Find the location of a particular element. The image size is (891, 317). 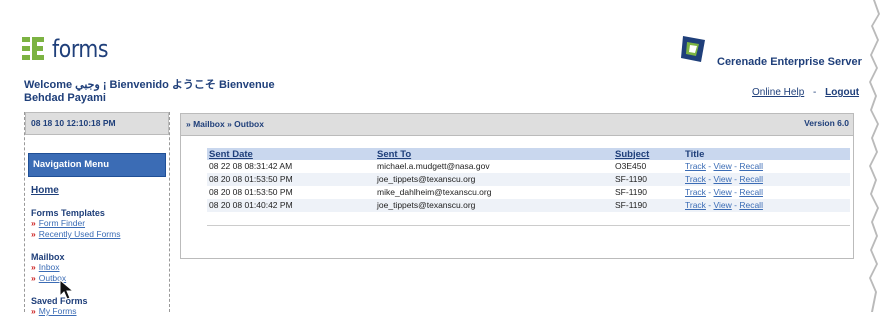

table-footer is located at coordinates (528, 218).